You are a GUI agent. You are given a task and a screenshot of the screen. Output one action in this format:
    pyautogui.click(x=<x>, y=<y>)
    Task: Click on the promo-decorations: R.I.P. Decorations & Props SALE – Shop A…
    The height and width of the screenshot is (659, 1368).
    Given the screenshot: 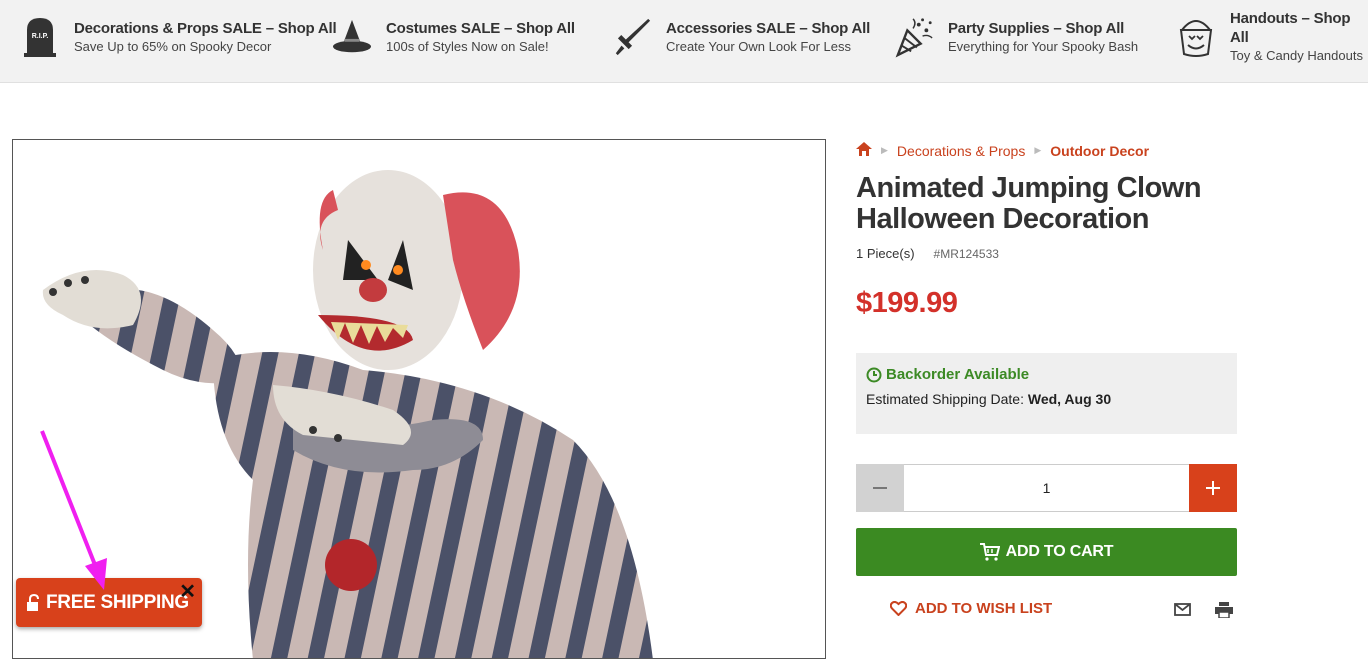 What is the action you would take?
    pyautogui.click(x=178, y=37)
    